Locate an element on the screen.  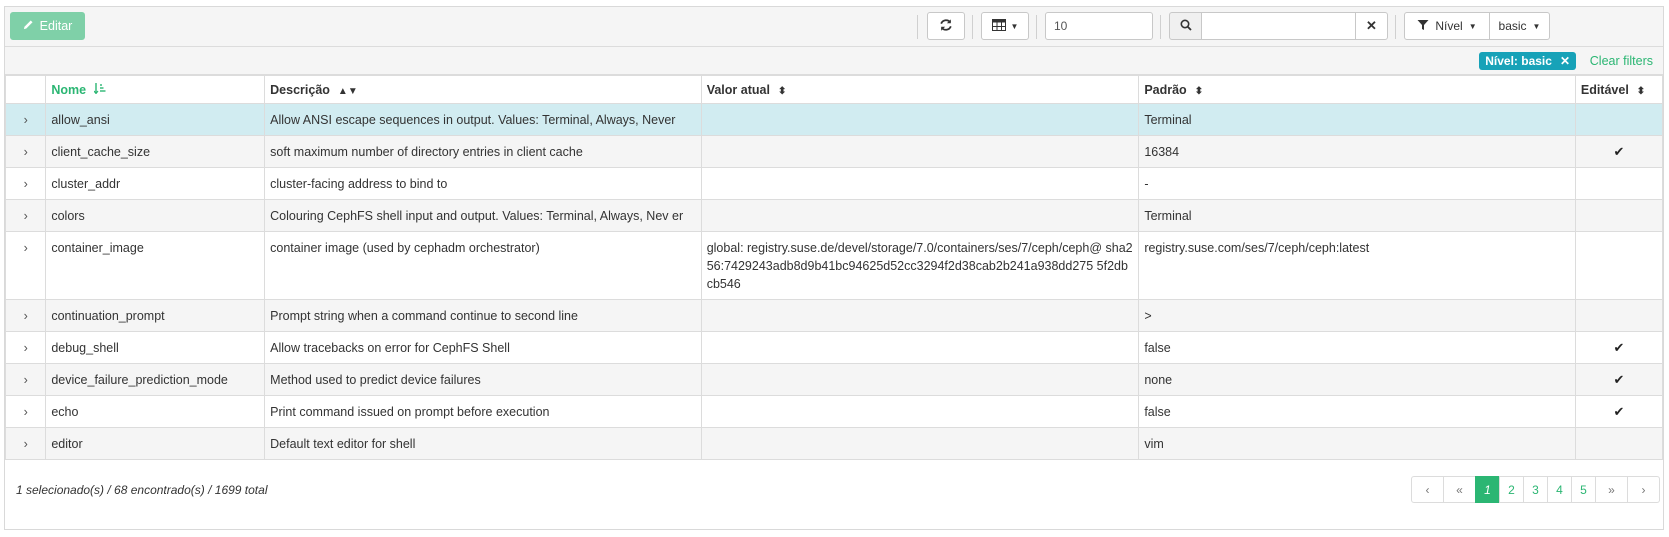
edit-button: Editar is located at coordinates (47, 26).